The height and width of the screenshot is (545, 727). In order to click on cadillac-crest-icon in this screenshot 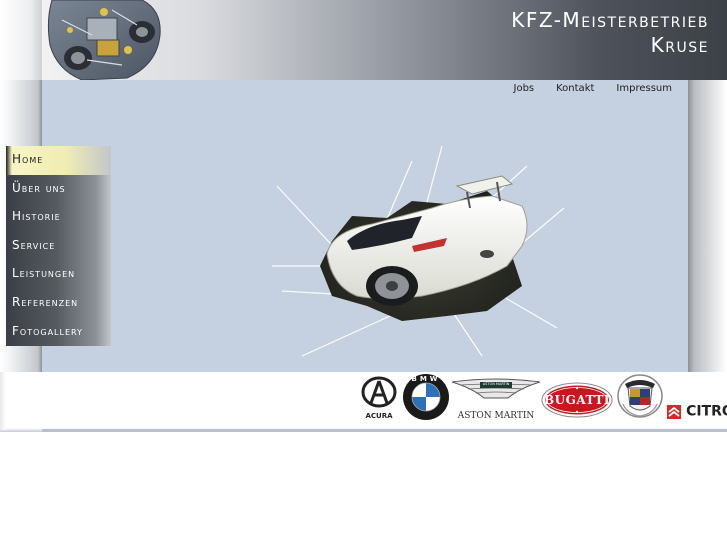, I will do `click(640, 396)`.